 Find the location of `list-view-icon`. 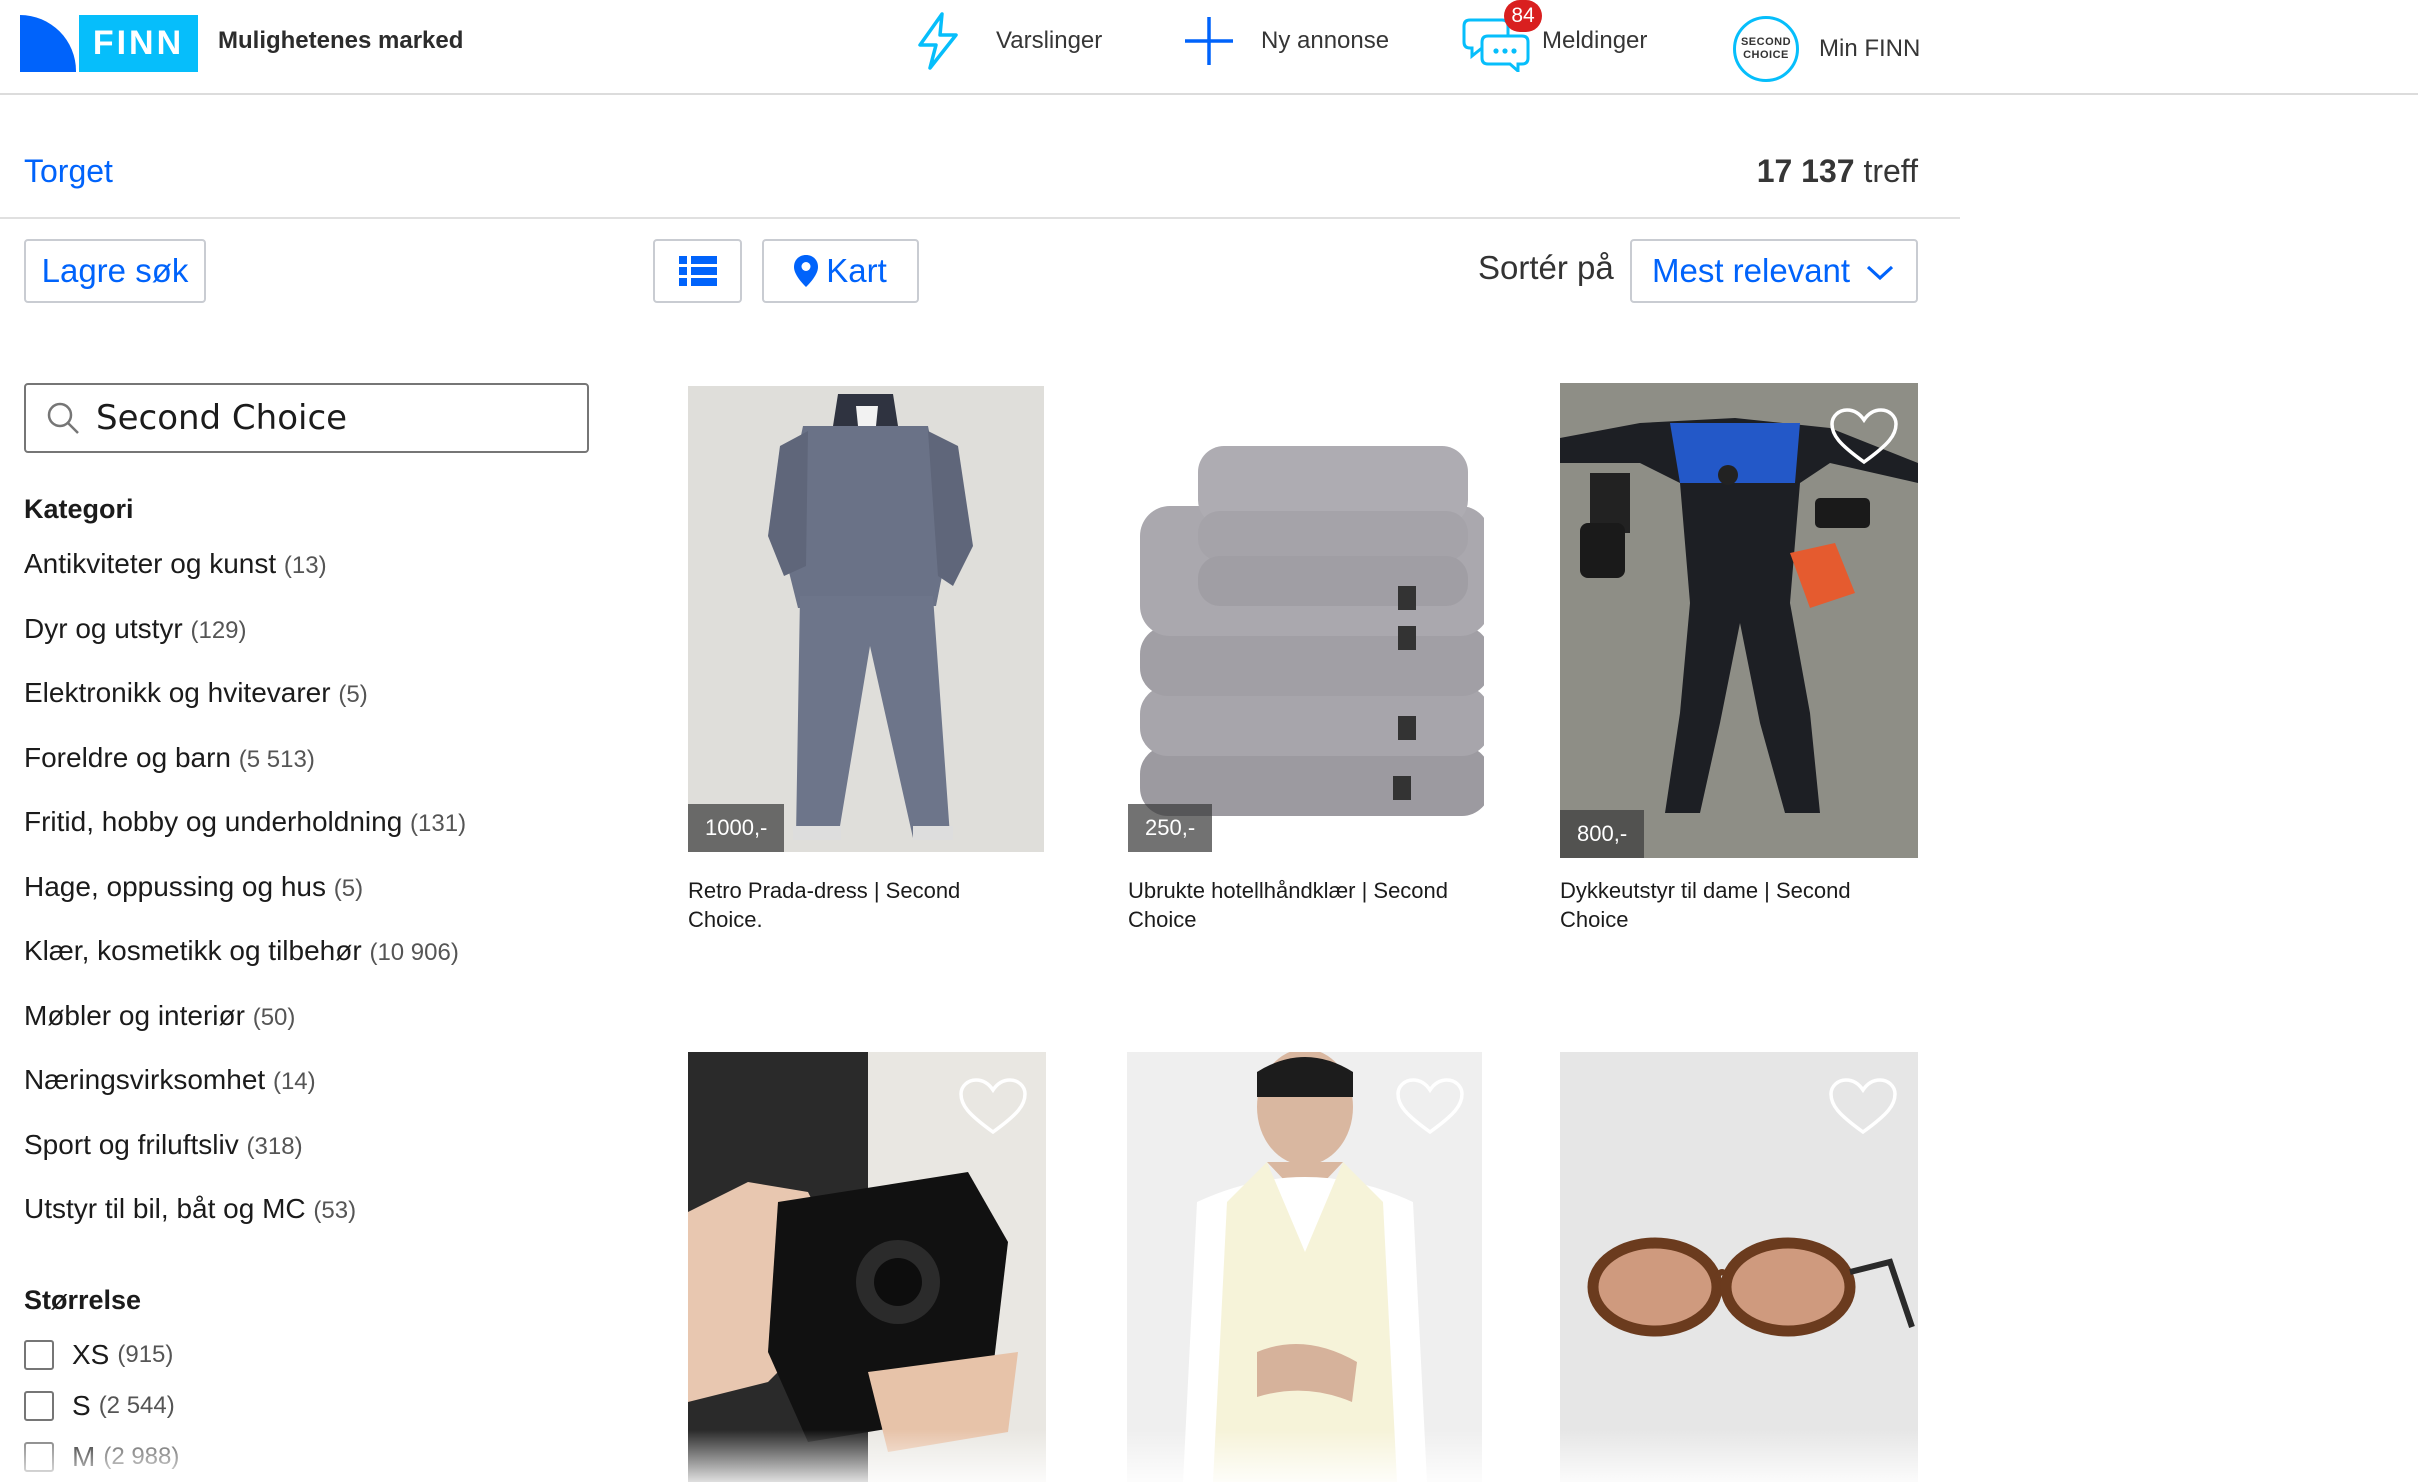

list-view-icon is located at coordinates (697, 271).